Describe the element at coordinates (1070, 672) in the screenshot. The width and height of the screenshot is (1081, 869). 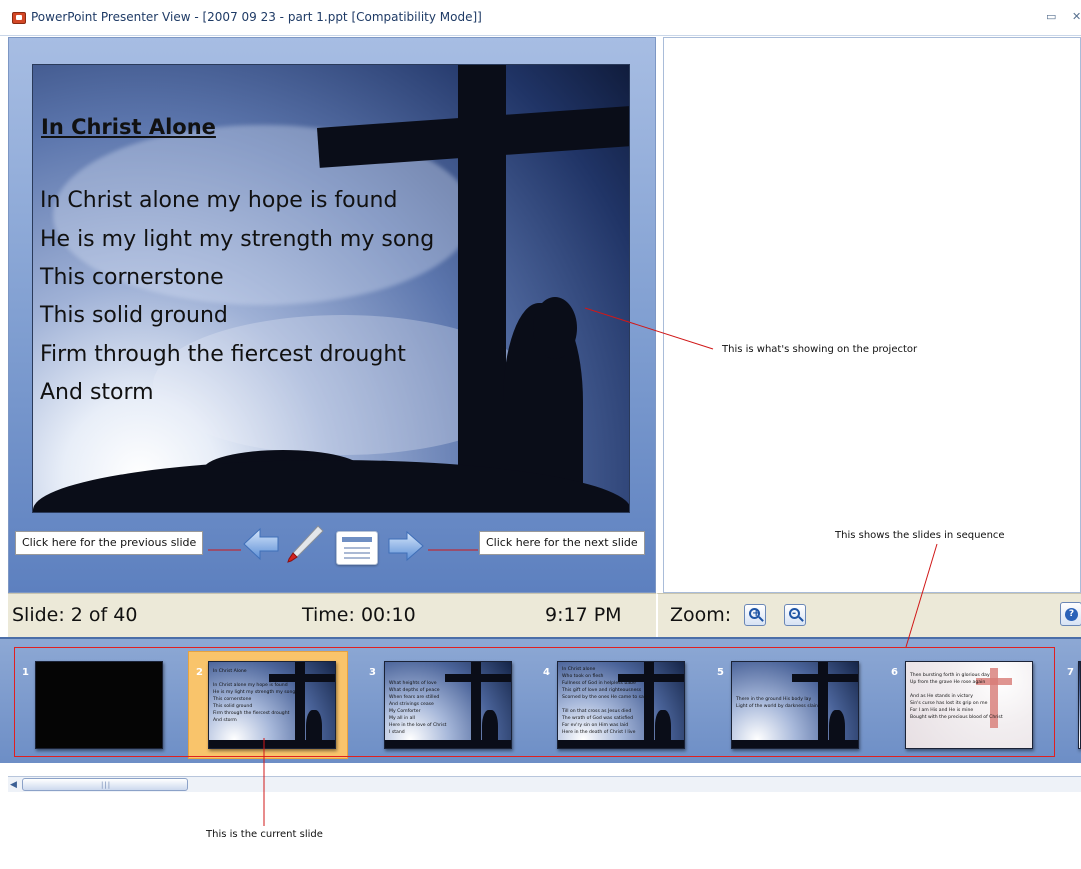
I see `thumbnail-number: 7` at that location.